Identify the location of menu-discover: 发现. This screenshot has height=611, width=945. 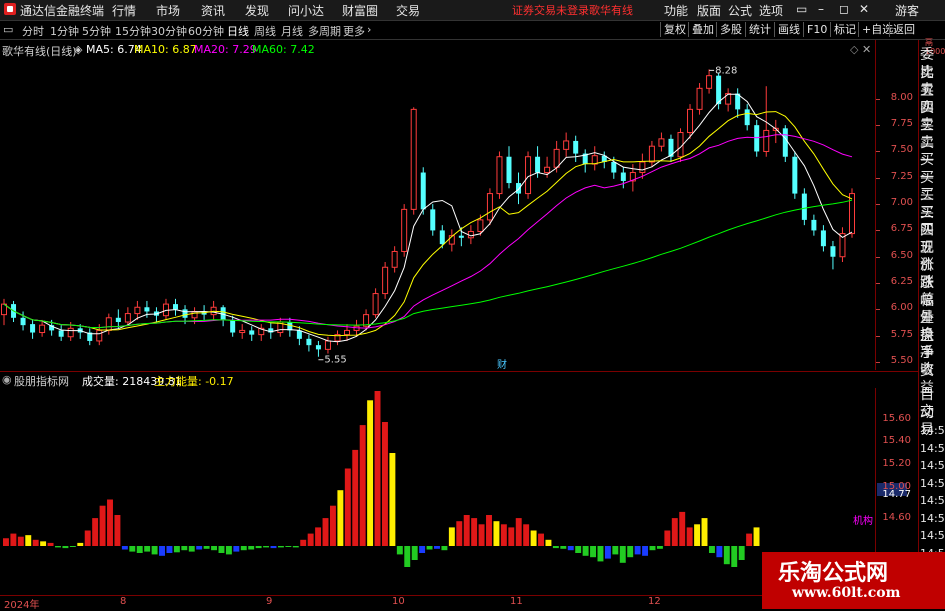
(257, 10).